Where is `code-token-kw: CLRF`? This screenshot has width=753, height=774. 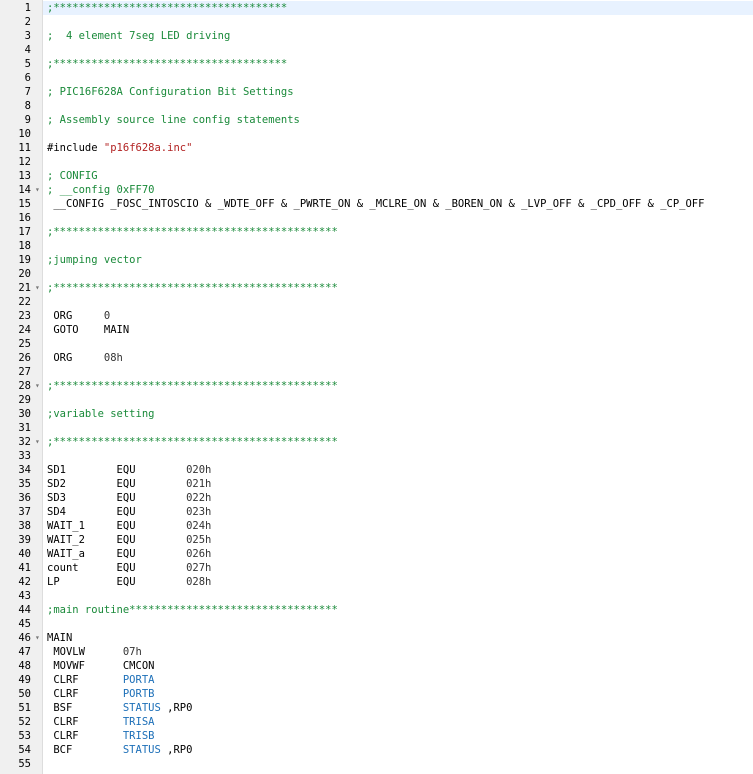
code-token-kw: CLRF is located at coordinates (85, 722).